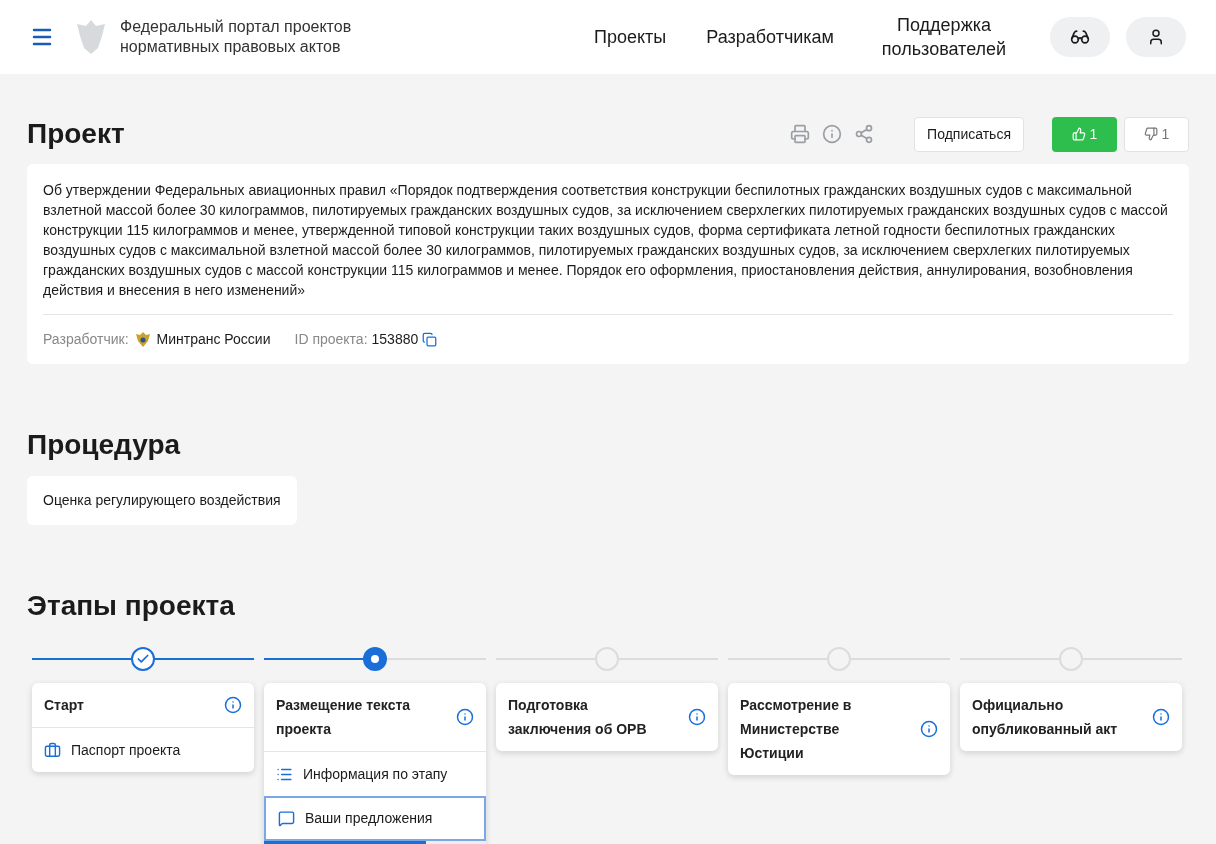  Describe the element at coordinates (1045, 717) in the screenshot. I see `stage-title: Официально опубликованный акт` at that location.